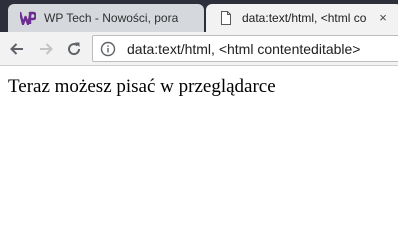 The height and width of the screenshot is (242, 398). I want to click on back-button, so click(17, 49).